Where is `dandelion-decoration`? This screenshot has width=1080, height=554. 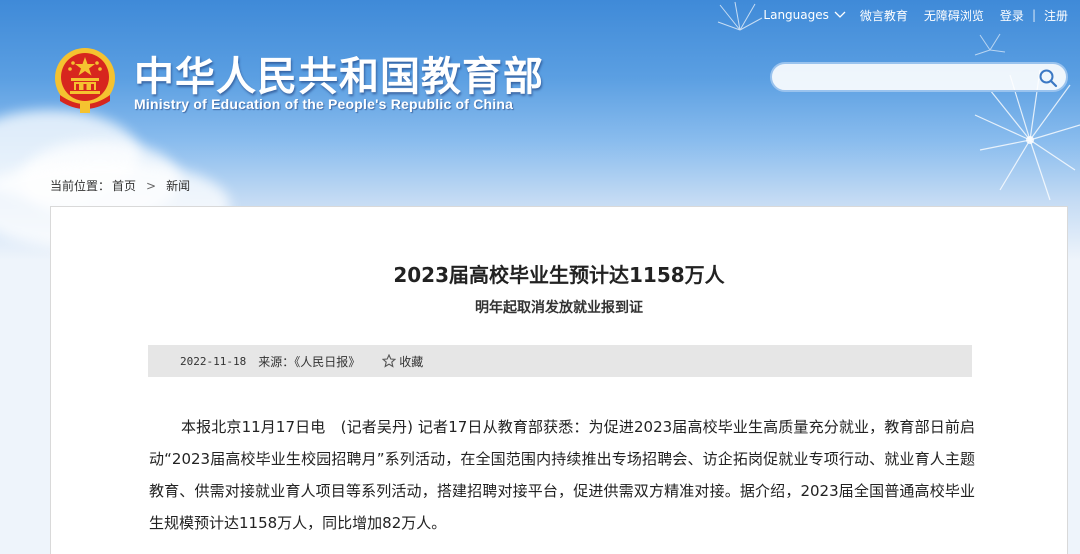 dandelion-decoration is located at coordinates (1027, 117).